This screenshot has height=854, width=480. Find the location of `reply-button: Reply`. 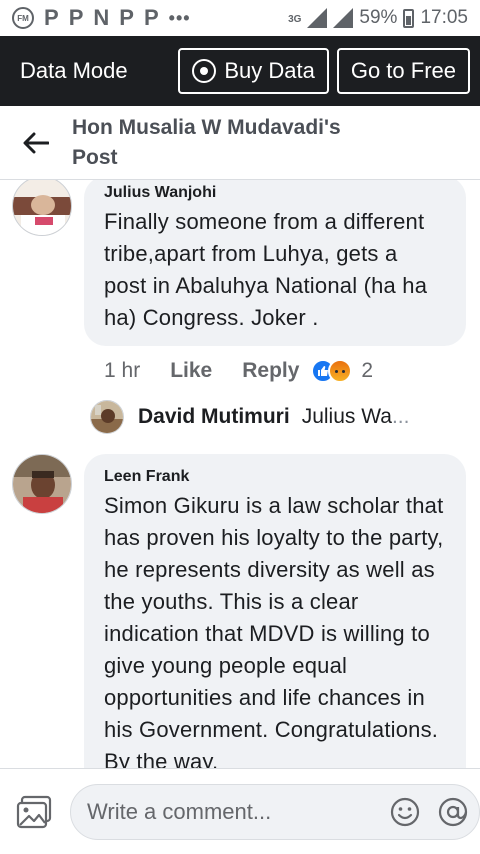

reply-button: Reply is located at coordinates (270, 371).